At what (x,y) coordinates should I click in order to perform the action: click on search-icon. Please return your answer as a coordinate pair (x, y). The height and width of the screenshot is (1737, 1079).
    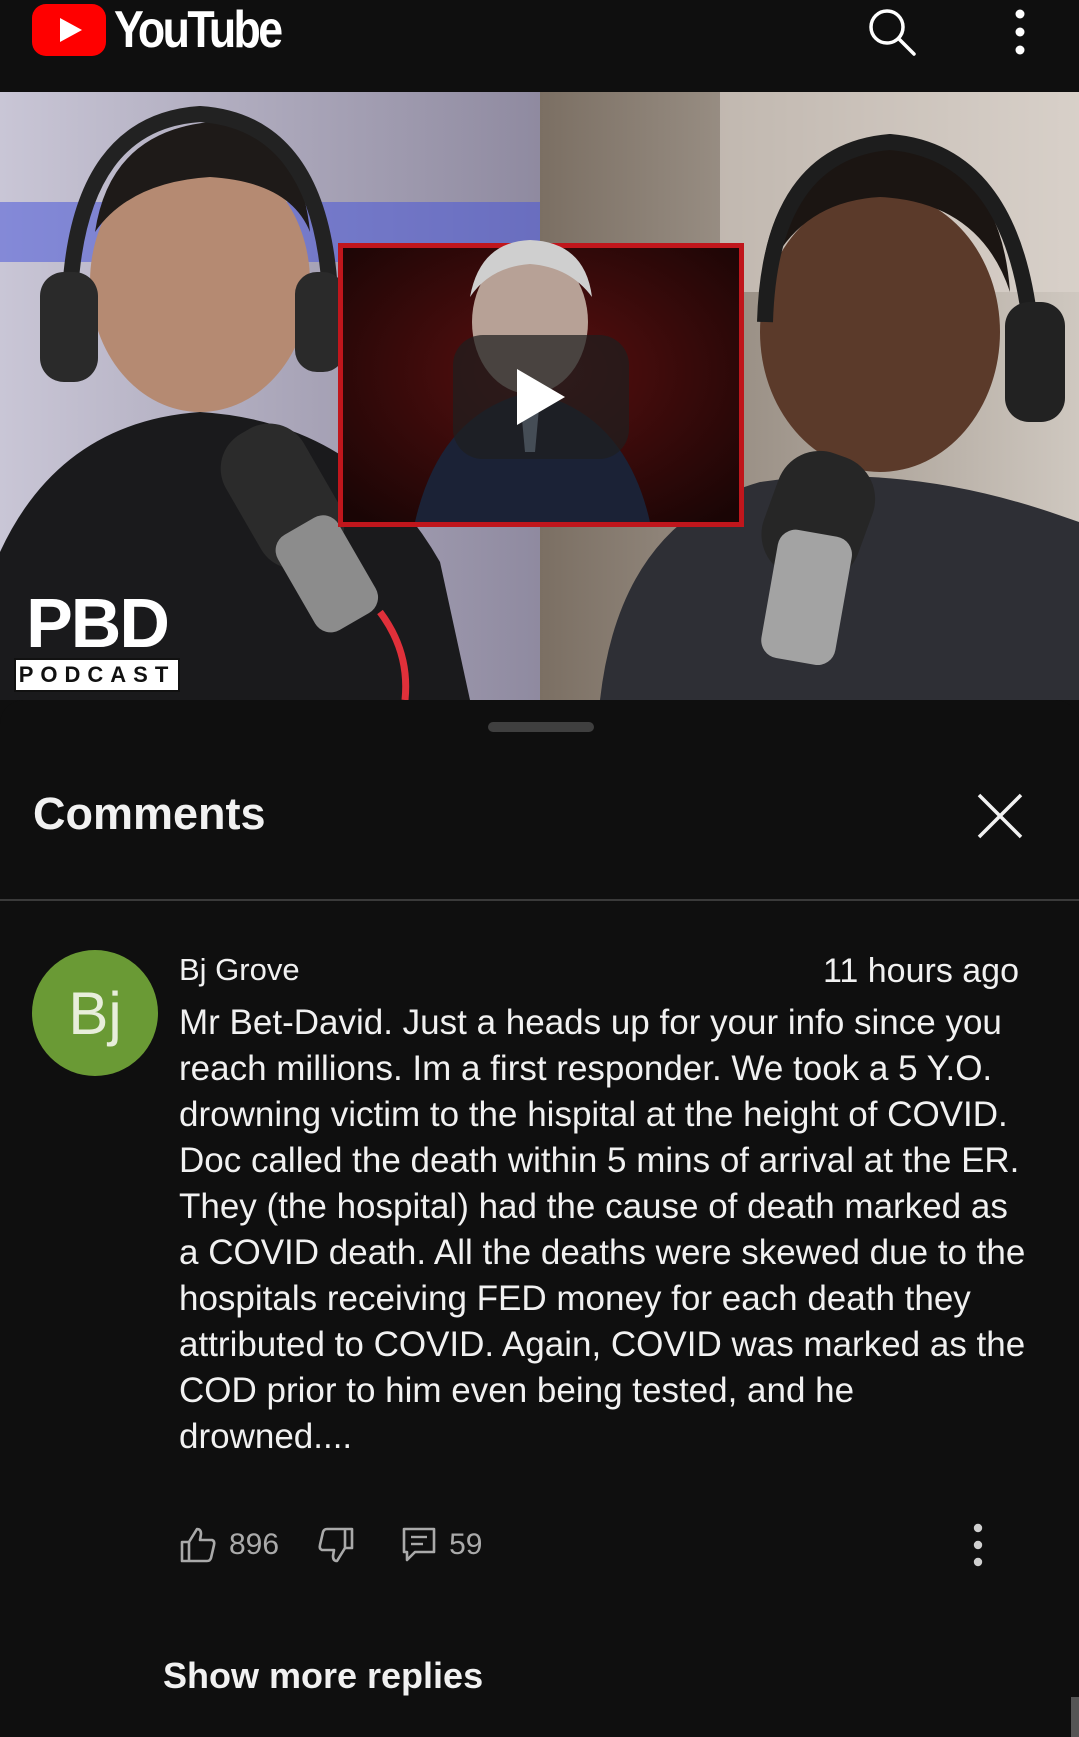
    Looking at the image, I should click on (892, 32).